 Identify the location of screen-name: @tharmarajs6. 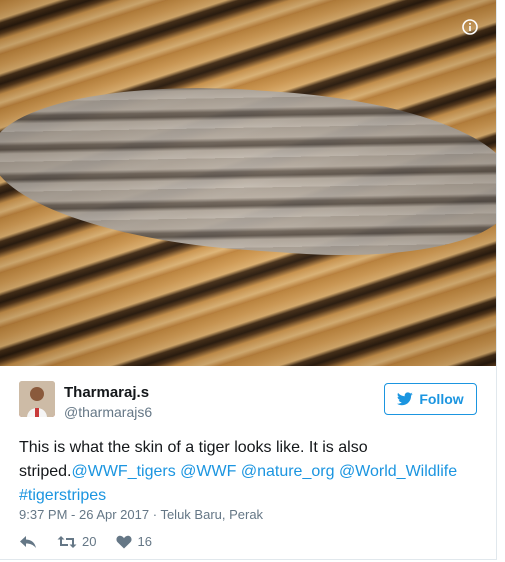
(108, 412).